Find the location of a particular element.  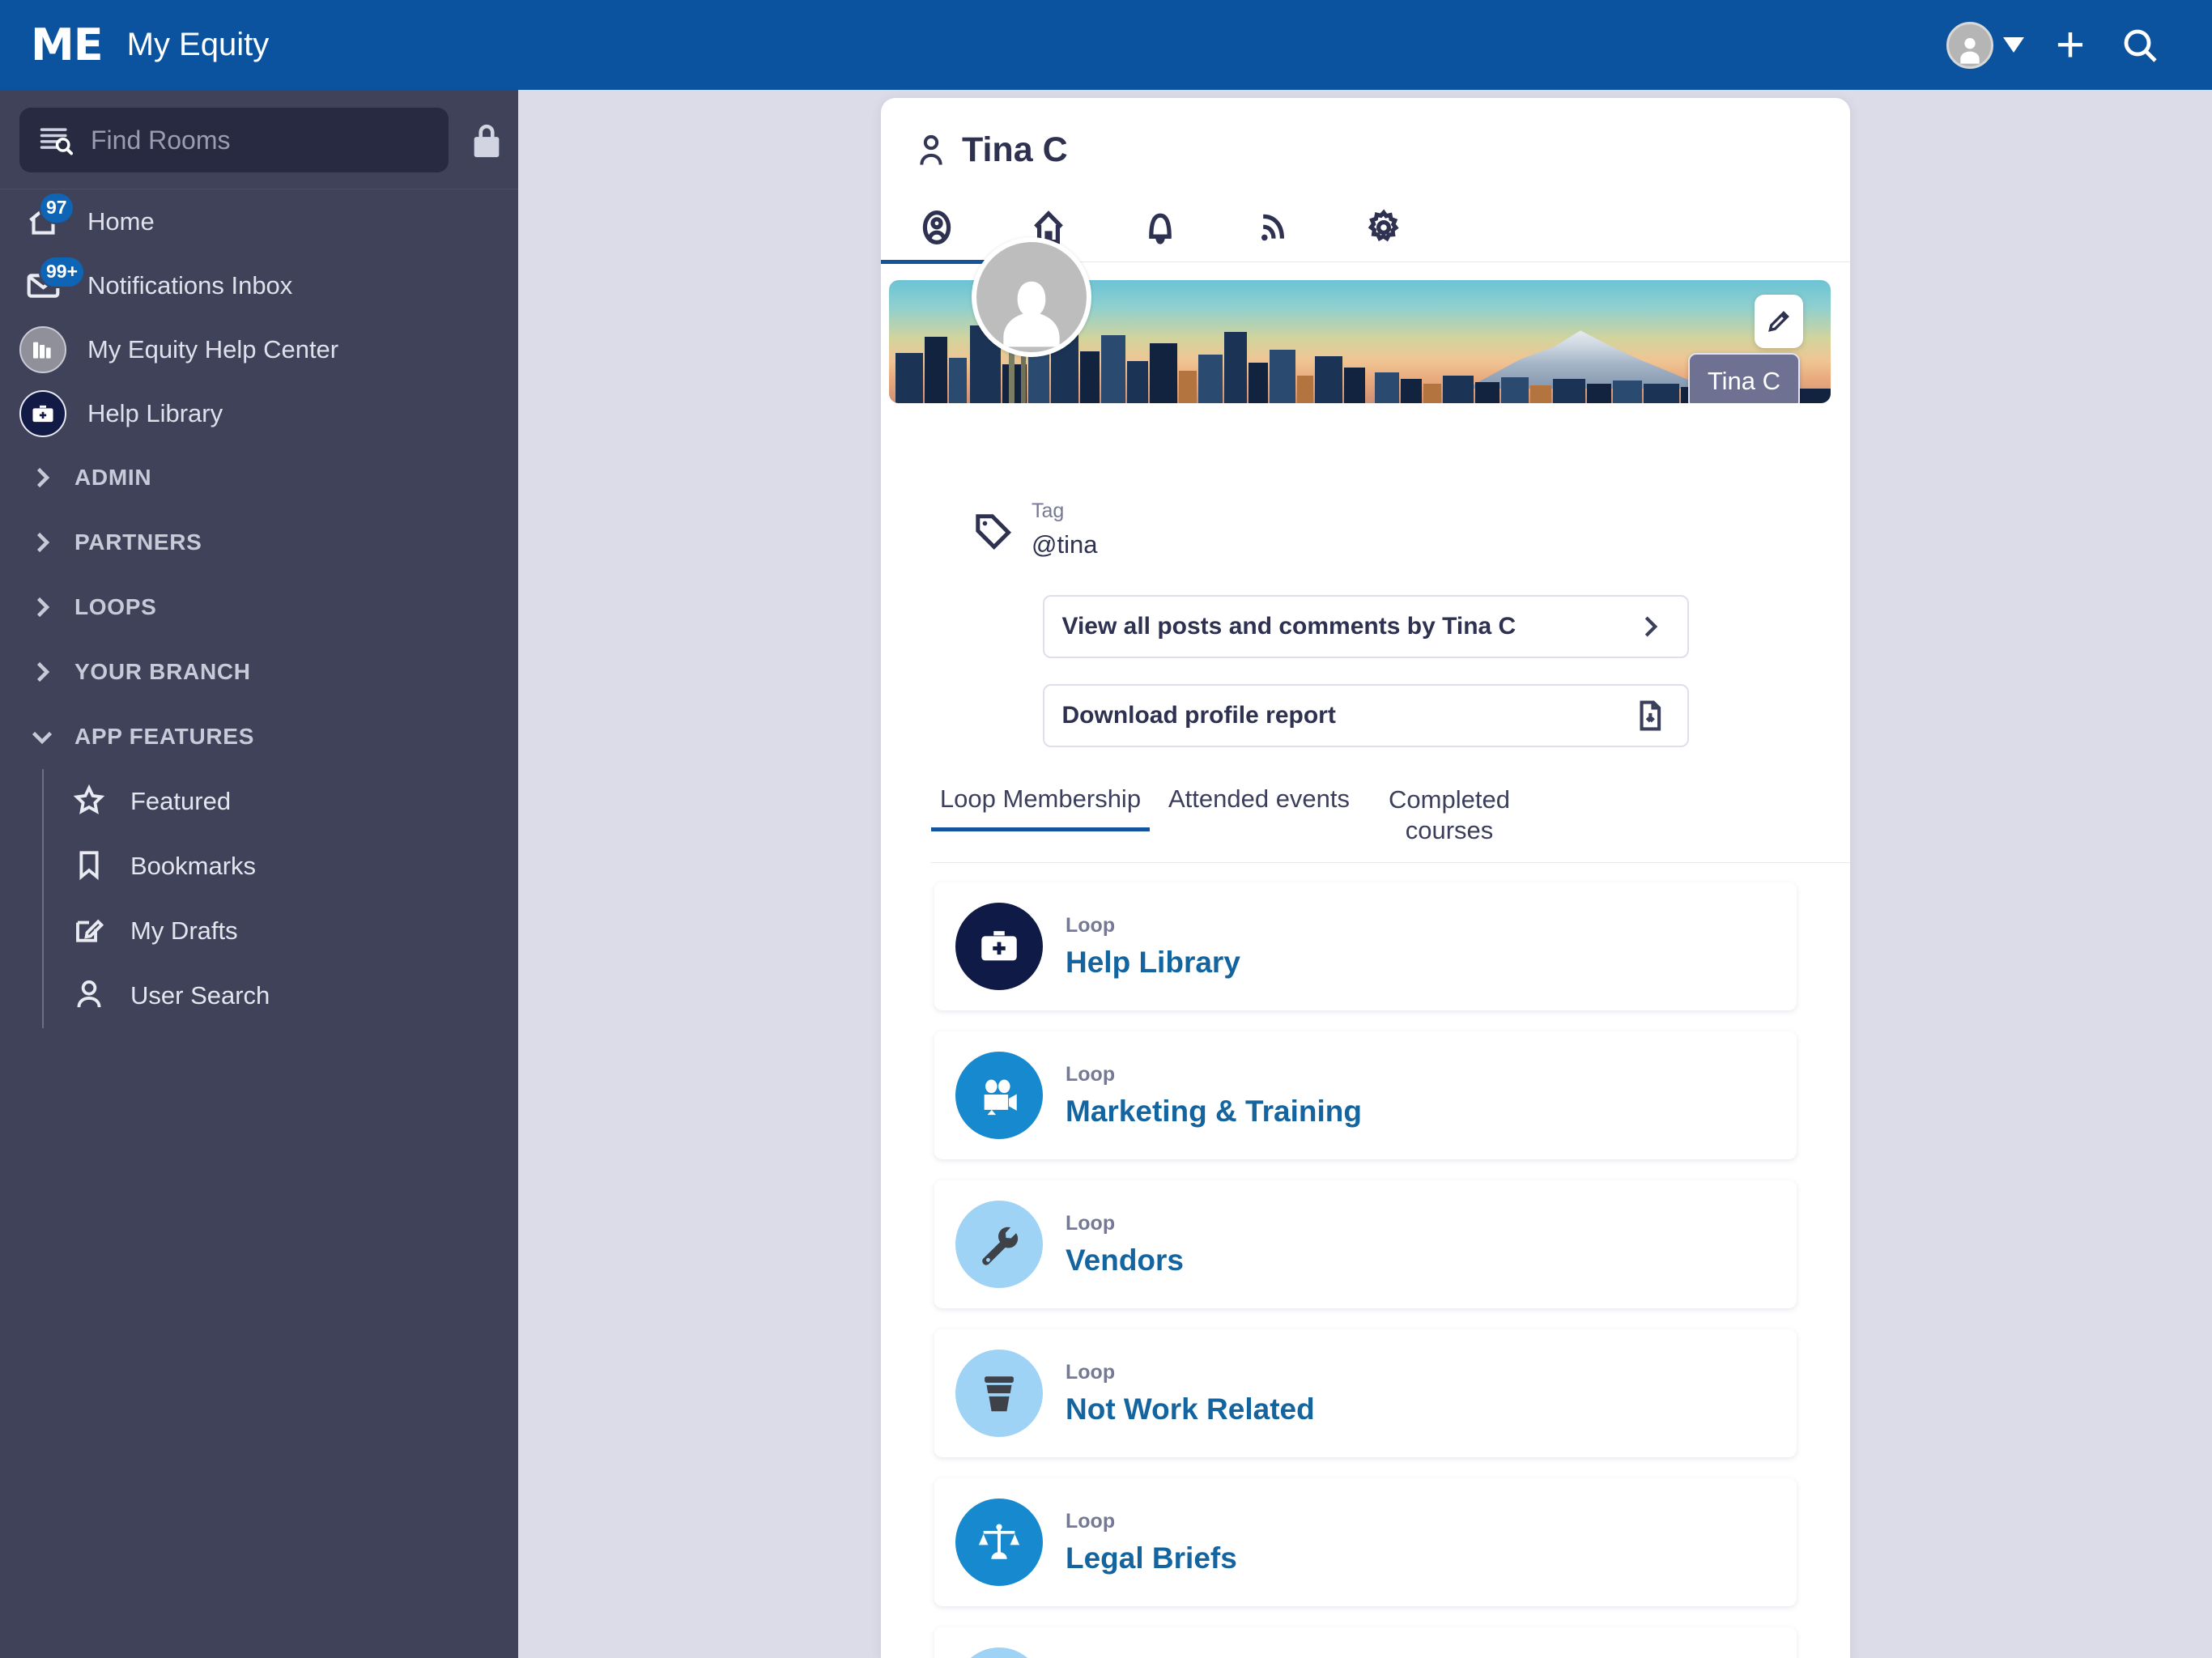

tab-profile is located at coordinates (937, 229).